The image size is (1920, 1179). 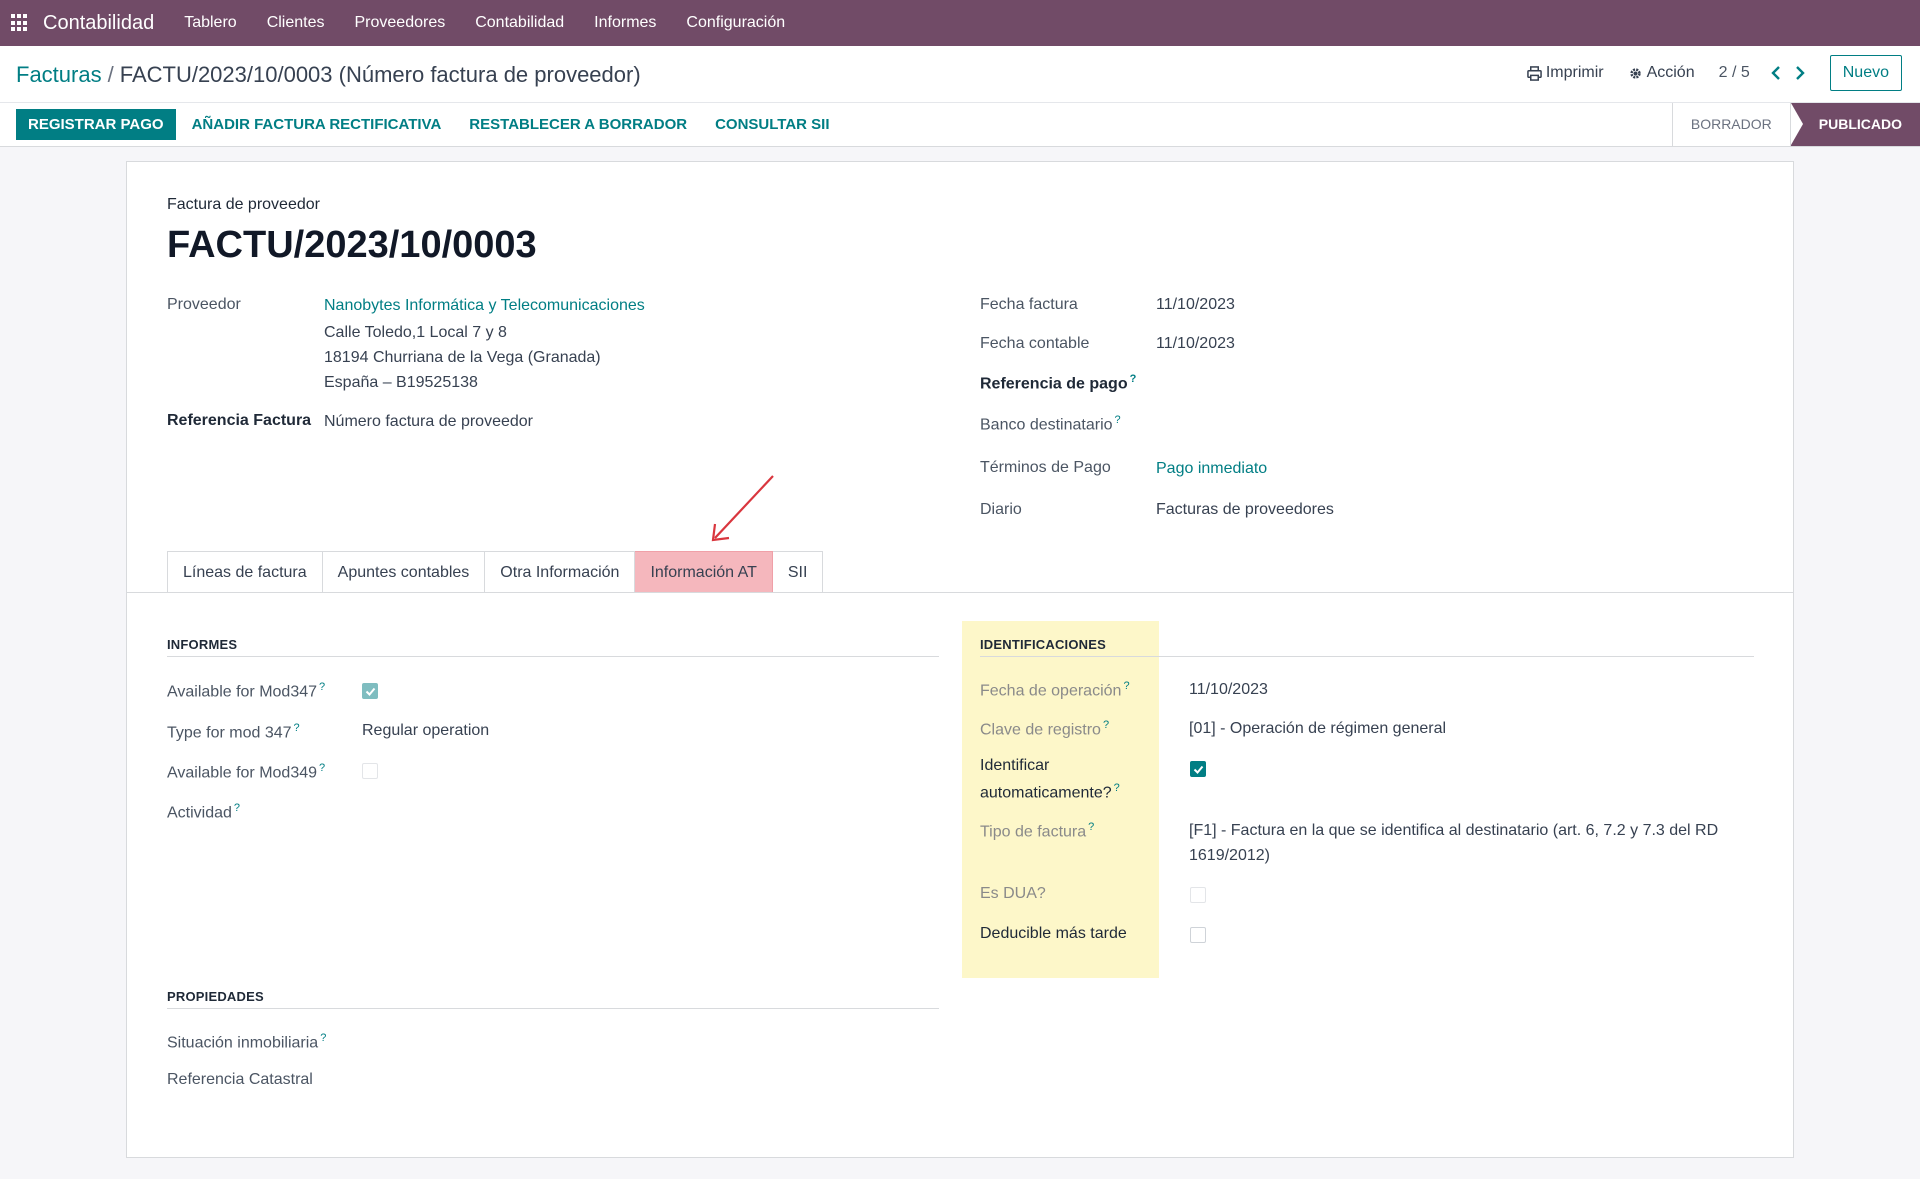 What do you see at coordinates (242, 692) in the screenshot?
I see `mod347-label-text: Available for Mod347` at bounding box center [242, 692].